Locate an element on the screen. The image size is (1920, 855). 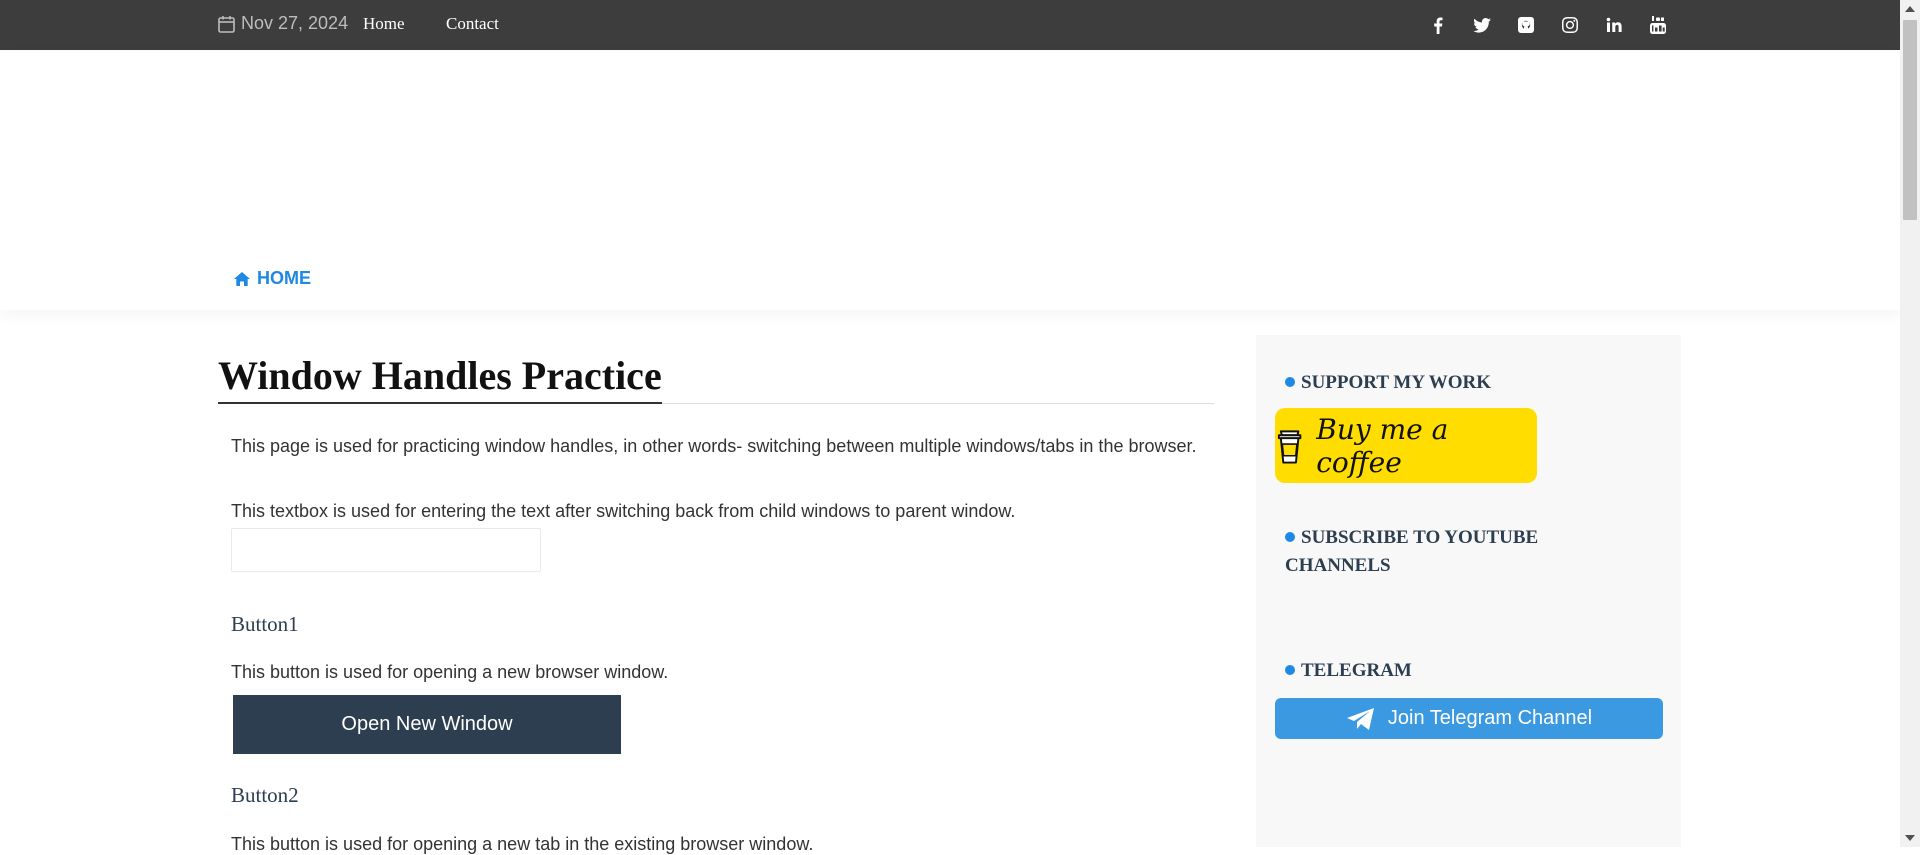
parent-window-textbox is located at coordinates (386, 550).